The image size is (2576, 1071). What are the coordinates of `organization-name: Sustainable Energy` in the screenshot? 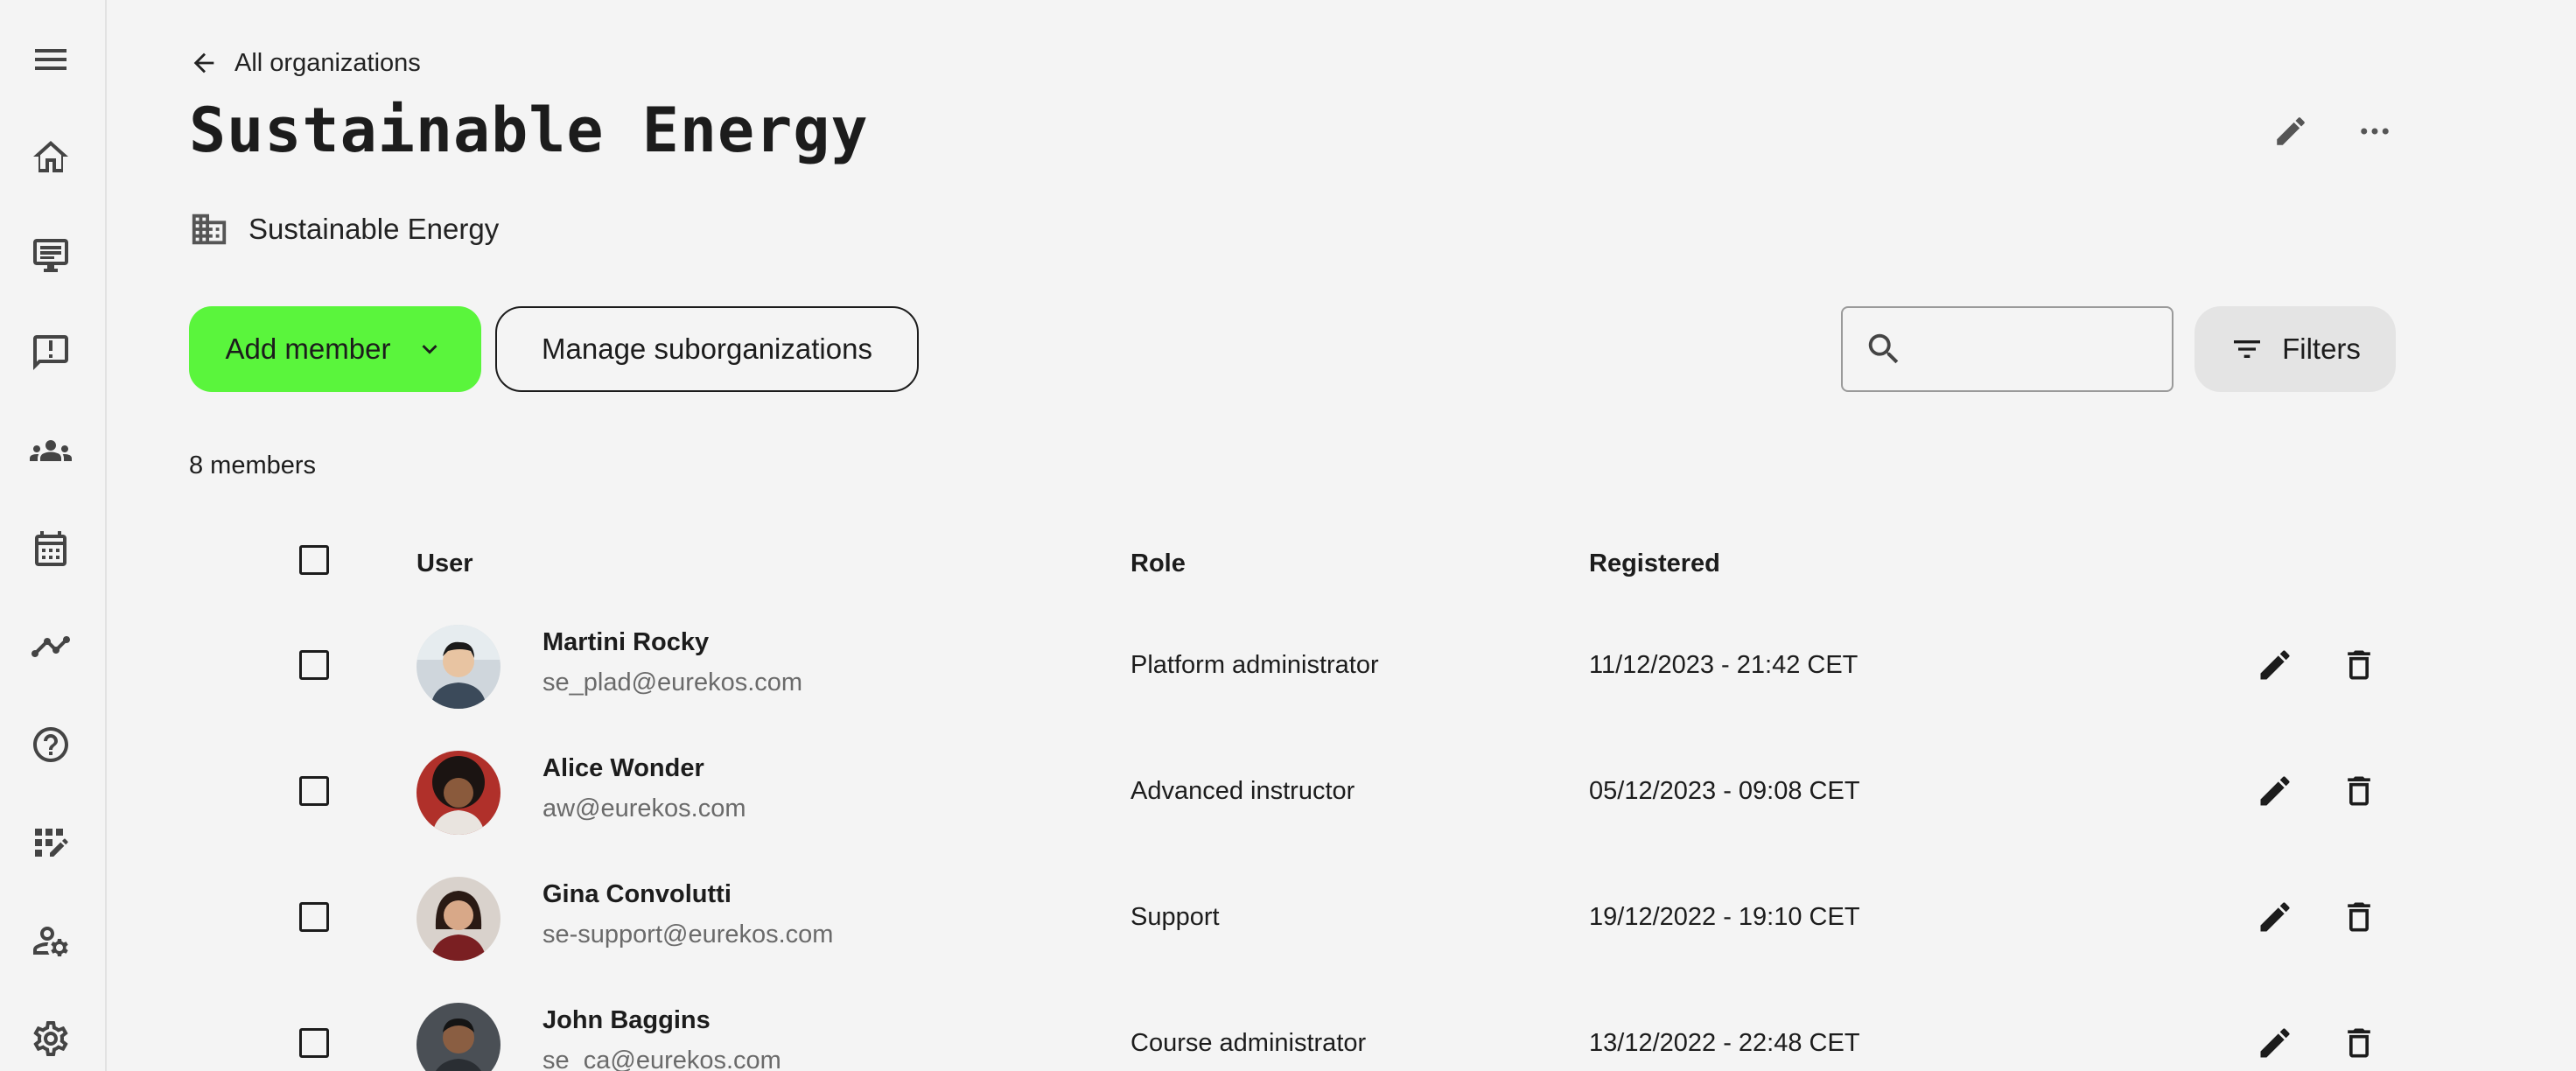 It's located at (374, 229).